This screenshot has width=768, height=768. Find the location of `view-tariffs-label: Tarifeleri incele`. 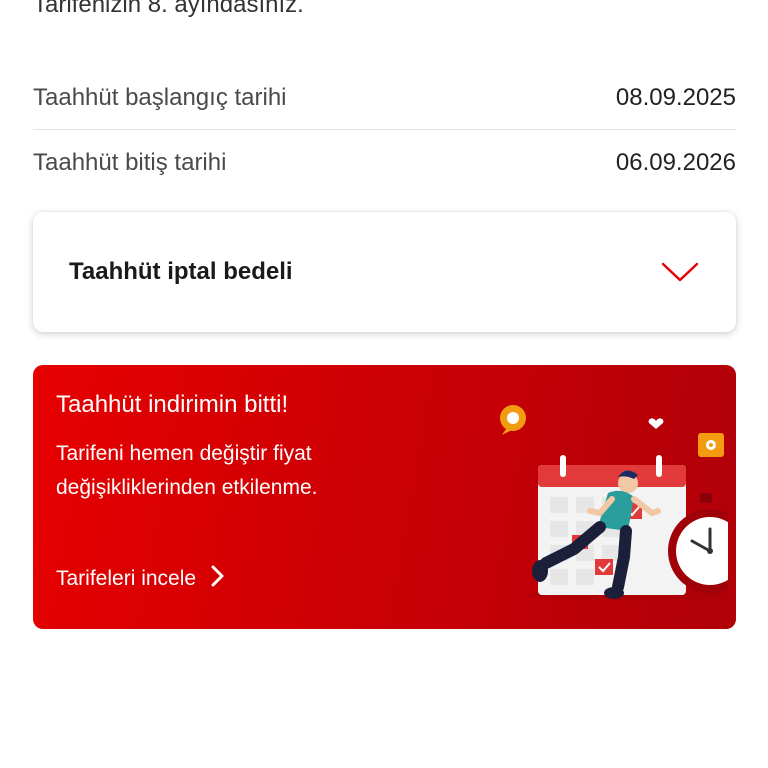

view-tariffs-label: Tarifeleri incele is located at coordinates (126, 578).